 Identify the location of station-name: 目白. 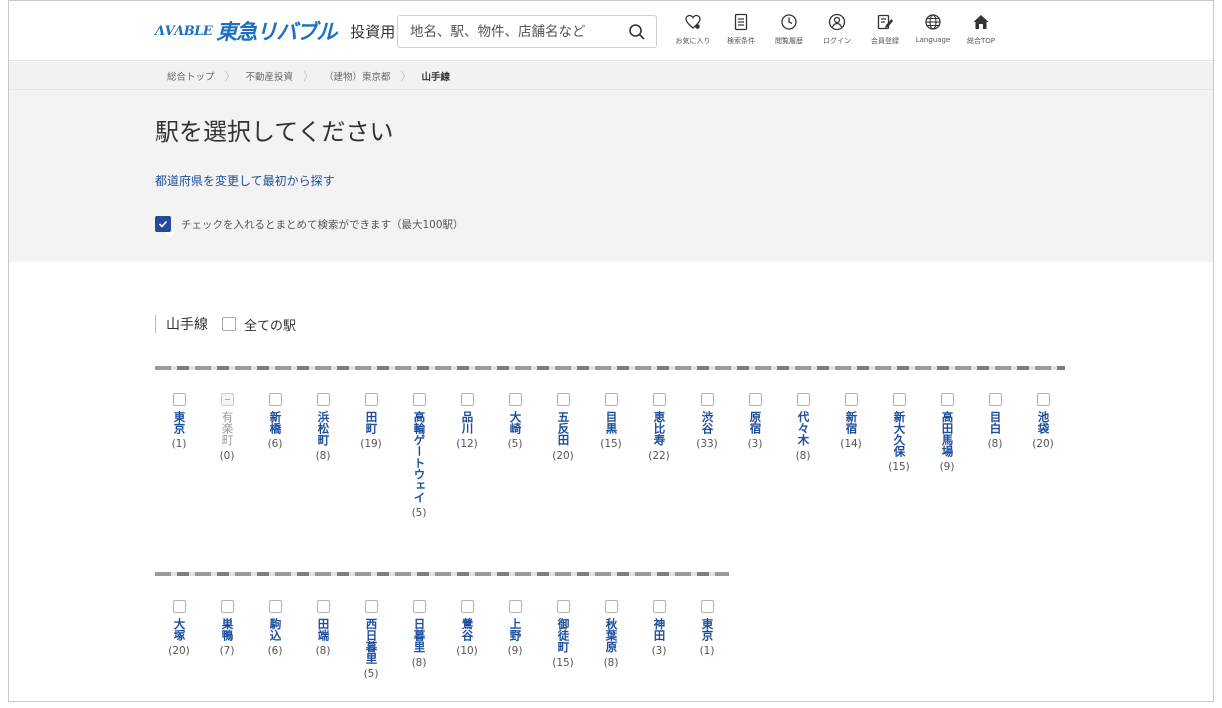
(996, 422).